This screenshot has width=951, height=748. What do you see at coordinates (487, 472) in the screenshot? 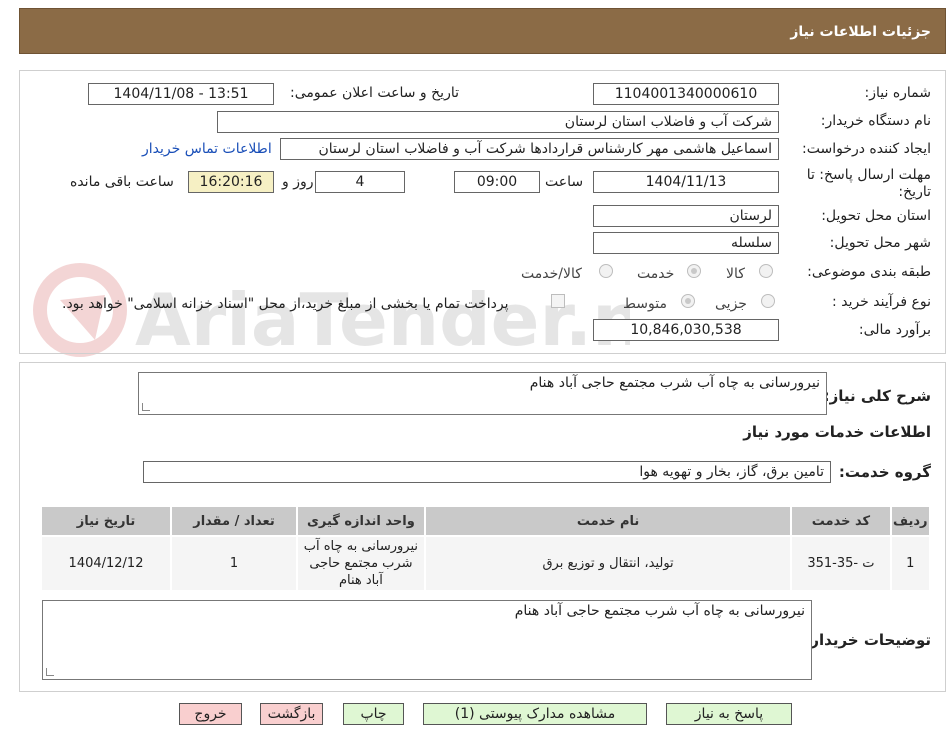
I see `service-group-field: تامین برق، گاز، بخار و تهویه هوا` at bounding box center [487, 472].